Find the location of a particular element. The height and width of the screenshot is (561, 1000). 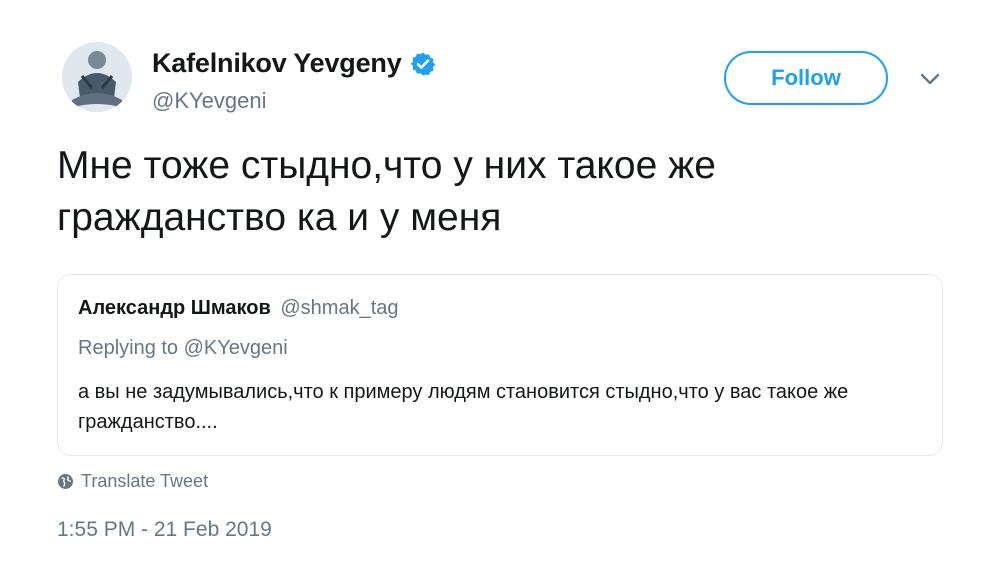

quoted-replying-to: Replying to @KYevgeni is located at coordinates (183, 348).